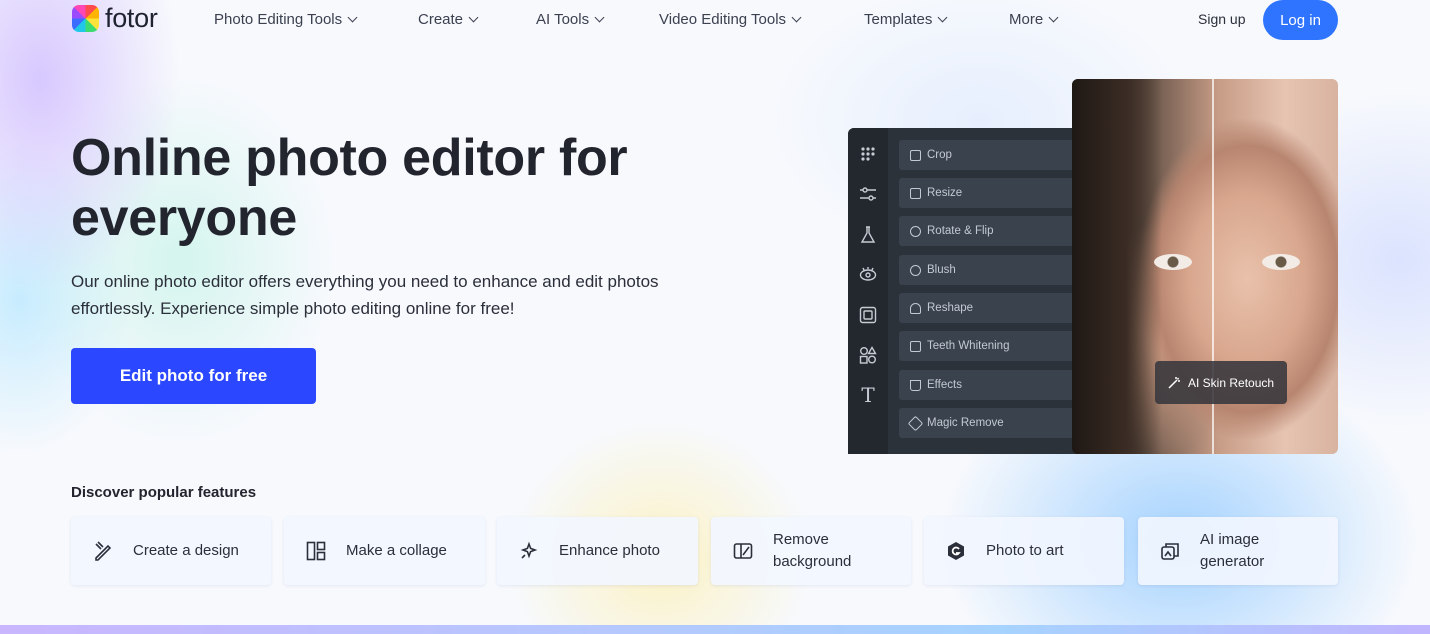  I want to click on nav-label: More, so click(1026, 19).